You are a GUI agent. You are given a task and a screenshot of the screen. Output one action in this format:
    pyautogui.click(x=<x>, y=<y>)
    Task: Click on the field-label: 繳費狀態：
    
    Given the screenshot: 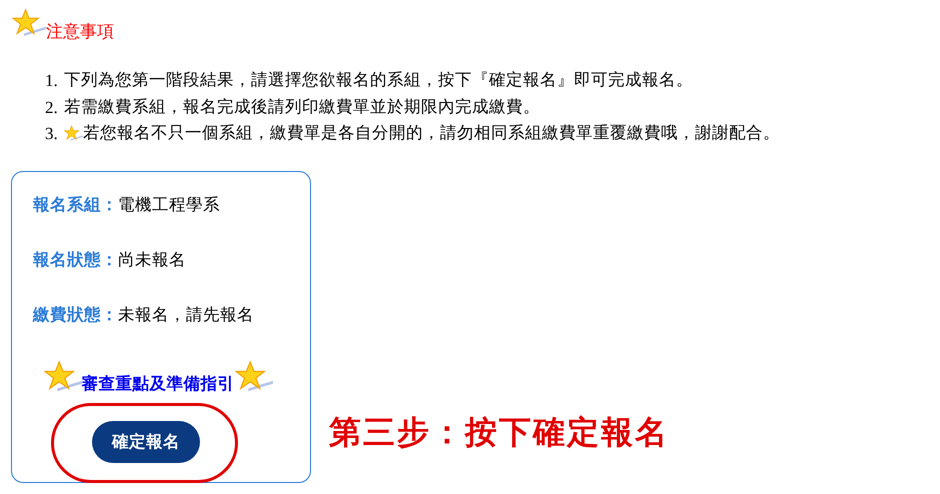 What is the action you would take?
    pyautogui.click(x=75, y=315)
    